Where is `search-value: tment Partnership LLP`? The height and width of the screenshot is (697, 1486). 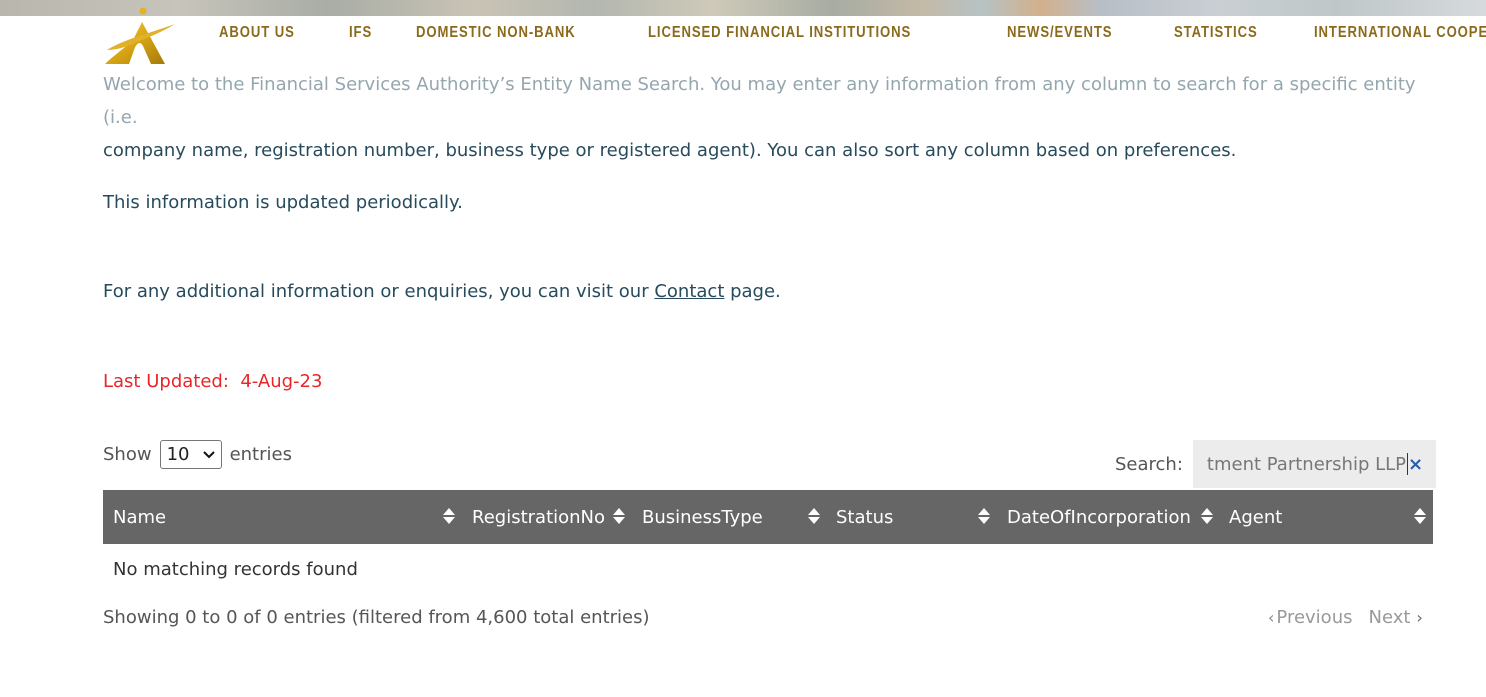
search-value: tment Partnership LLP is located at coordinates (1306, 464).